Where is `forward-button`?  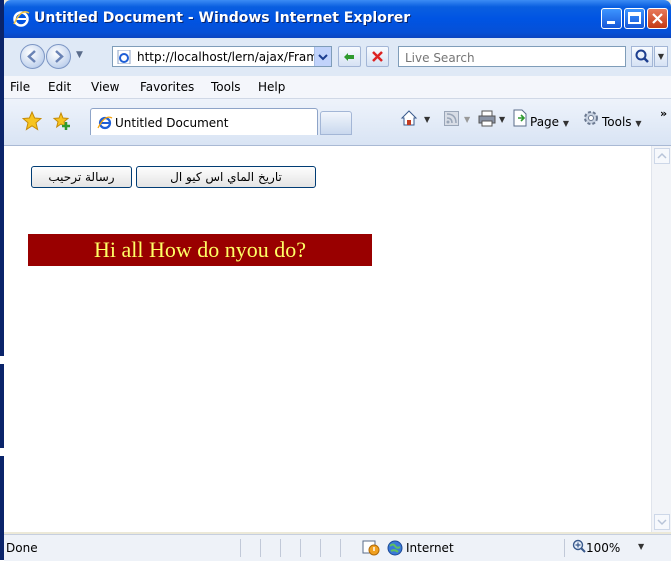 forward-button is located at coordinates (58, 56).